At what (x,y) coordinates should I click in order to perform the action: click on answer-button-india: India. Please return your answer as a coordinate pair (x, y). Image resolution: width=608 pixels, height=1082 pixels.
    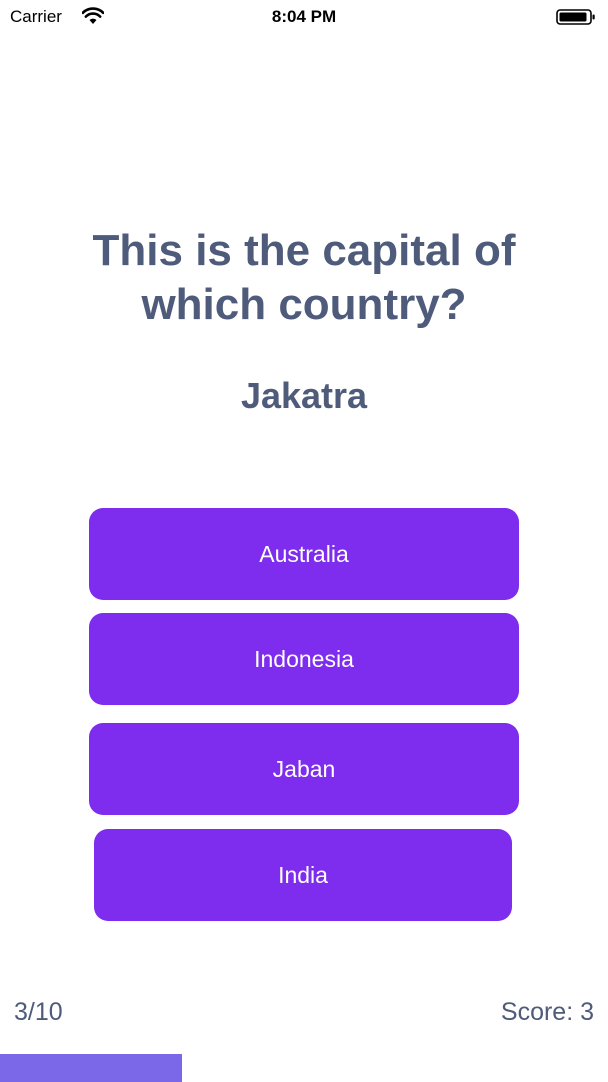
    Looking at the image, I should click on (303, 875).